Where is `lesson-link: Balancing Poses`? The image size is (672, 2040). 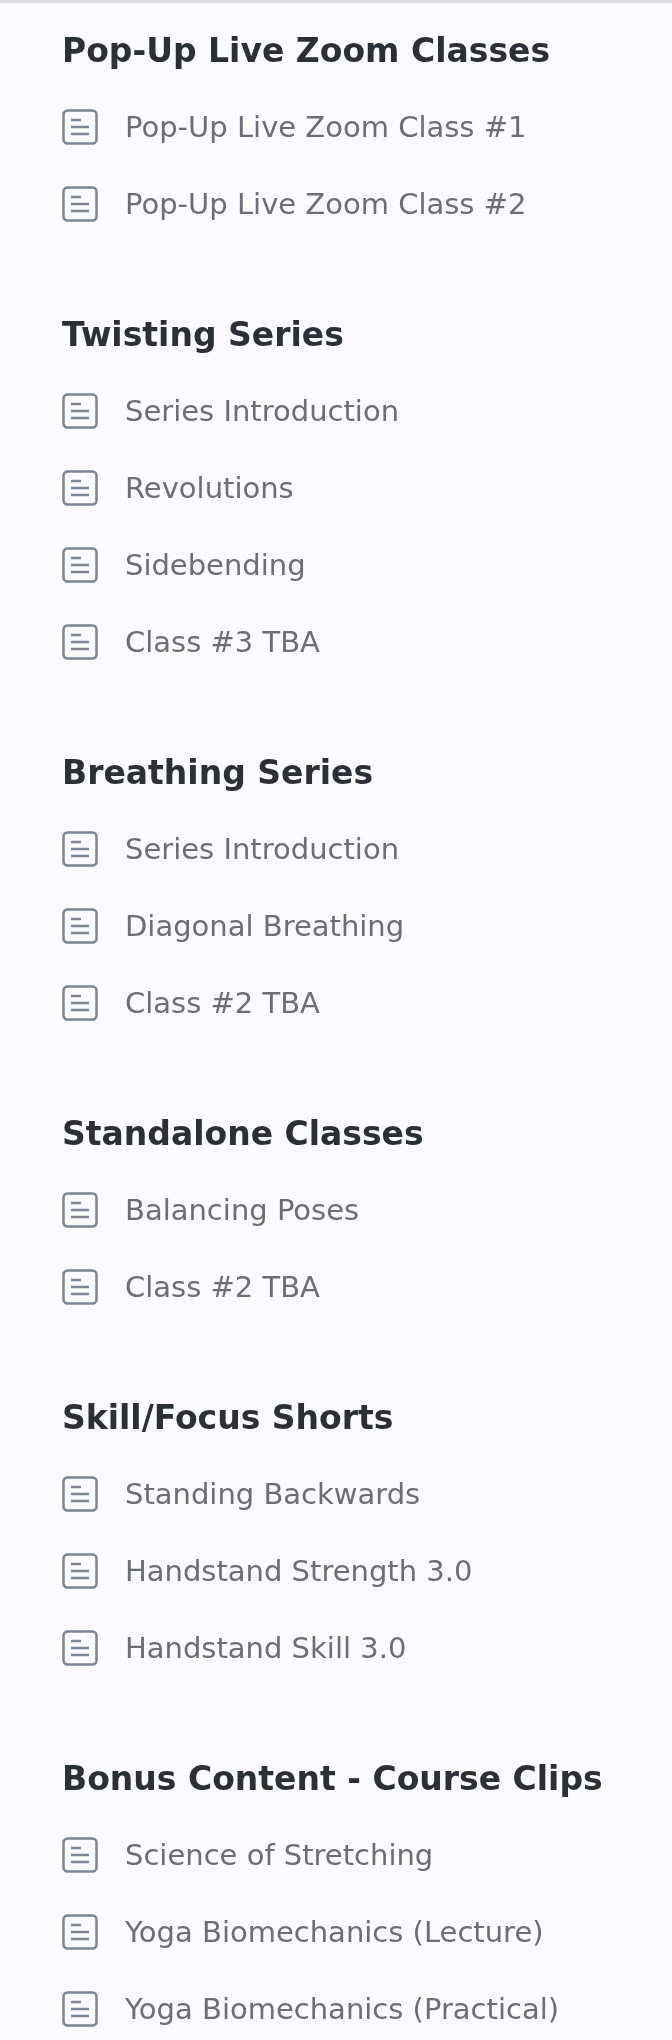 lesson-link: Balancing Poses is located at coordinates (211, 1209).